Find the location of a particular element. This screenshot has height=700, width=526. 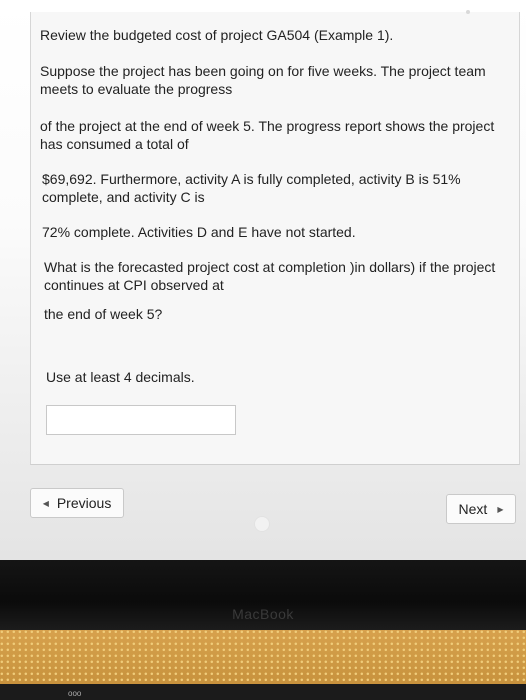

screen-glare is located at coordinates (468, 12).